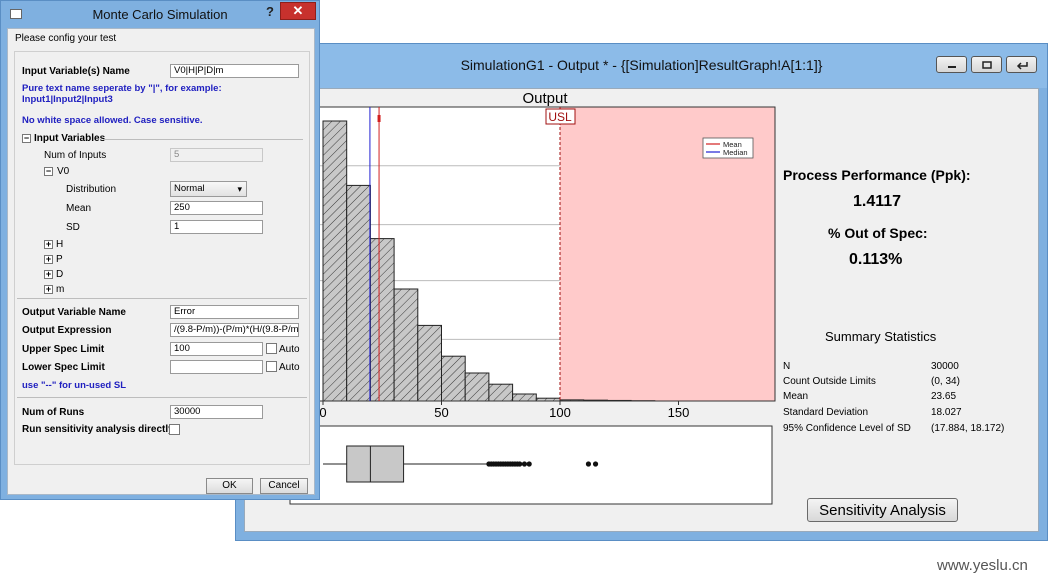 The image size is (1048, 574). What do you see at coordinates (735, 152) in the screenshot?
I see `legend-label: Median` at bounding box center [735, 152].